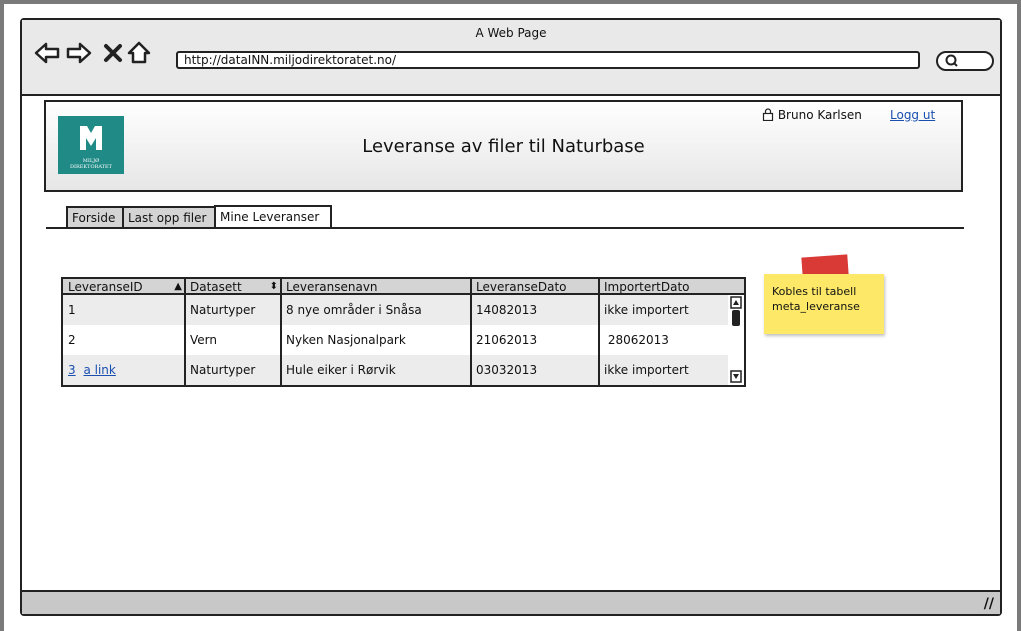 The image size is (1021, 631). Describe the element at coordinates (951, 60) in the screenshot. I see `search-icon` at that location.